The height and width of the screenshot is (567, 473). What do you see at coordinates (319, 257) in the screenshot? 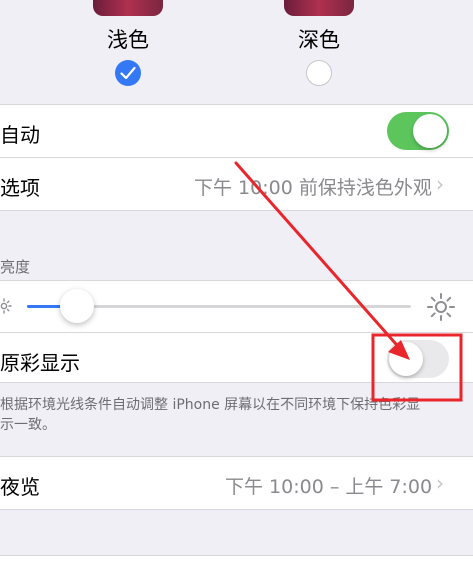
I see `annotation-arrow` at bounding box center [319, 257].